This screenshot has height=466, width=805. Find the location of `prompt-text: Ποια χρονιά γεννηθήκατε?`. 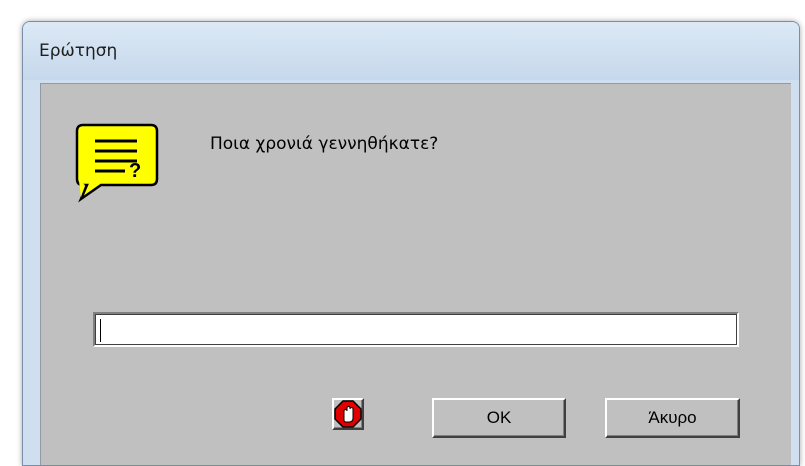

prompt-text: Ποια χρονιά γεννηθήκατε? is located at coordinates (324, 144).